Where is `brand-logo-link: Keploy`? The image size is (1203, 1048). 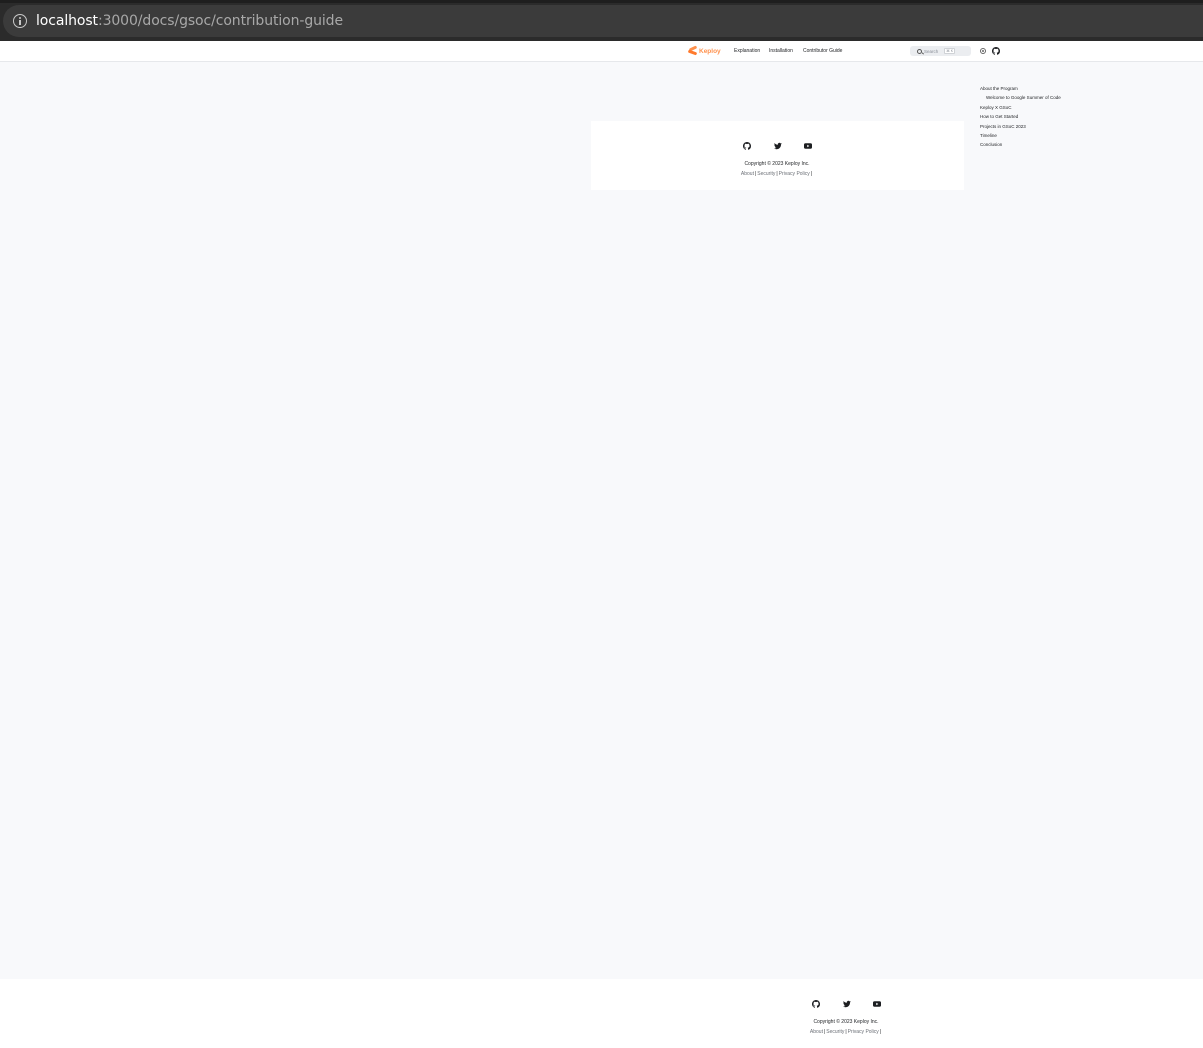
brand-logo-link: Keploy is located at coordinates (704, 51).